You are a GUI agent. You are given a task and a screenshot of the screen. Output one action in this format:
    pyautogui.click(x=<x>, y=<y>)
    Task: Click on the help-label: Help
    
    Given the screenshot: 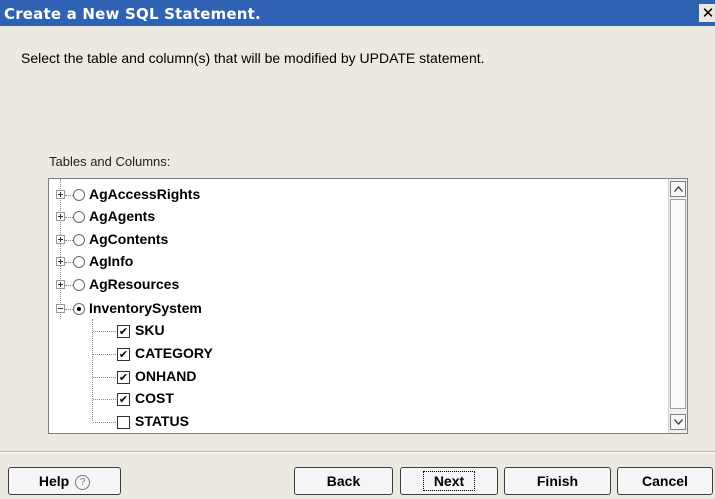 What is the action you would take?
    pyautogui.click(x=54, y=481)
    